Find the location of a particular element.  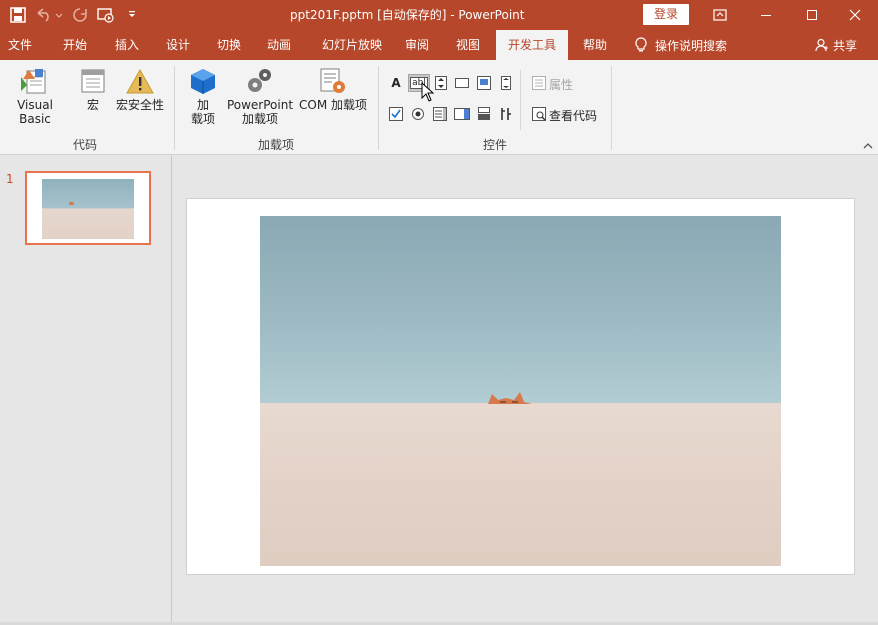

ppt-addins-label-line1: PowerPoint is located at coordinates (260, 105).